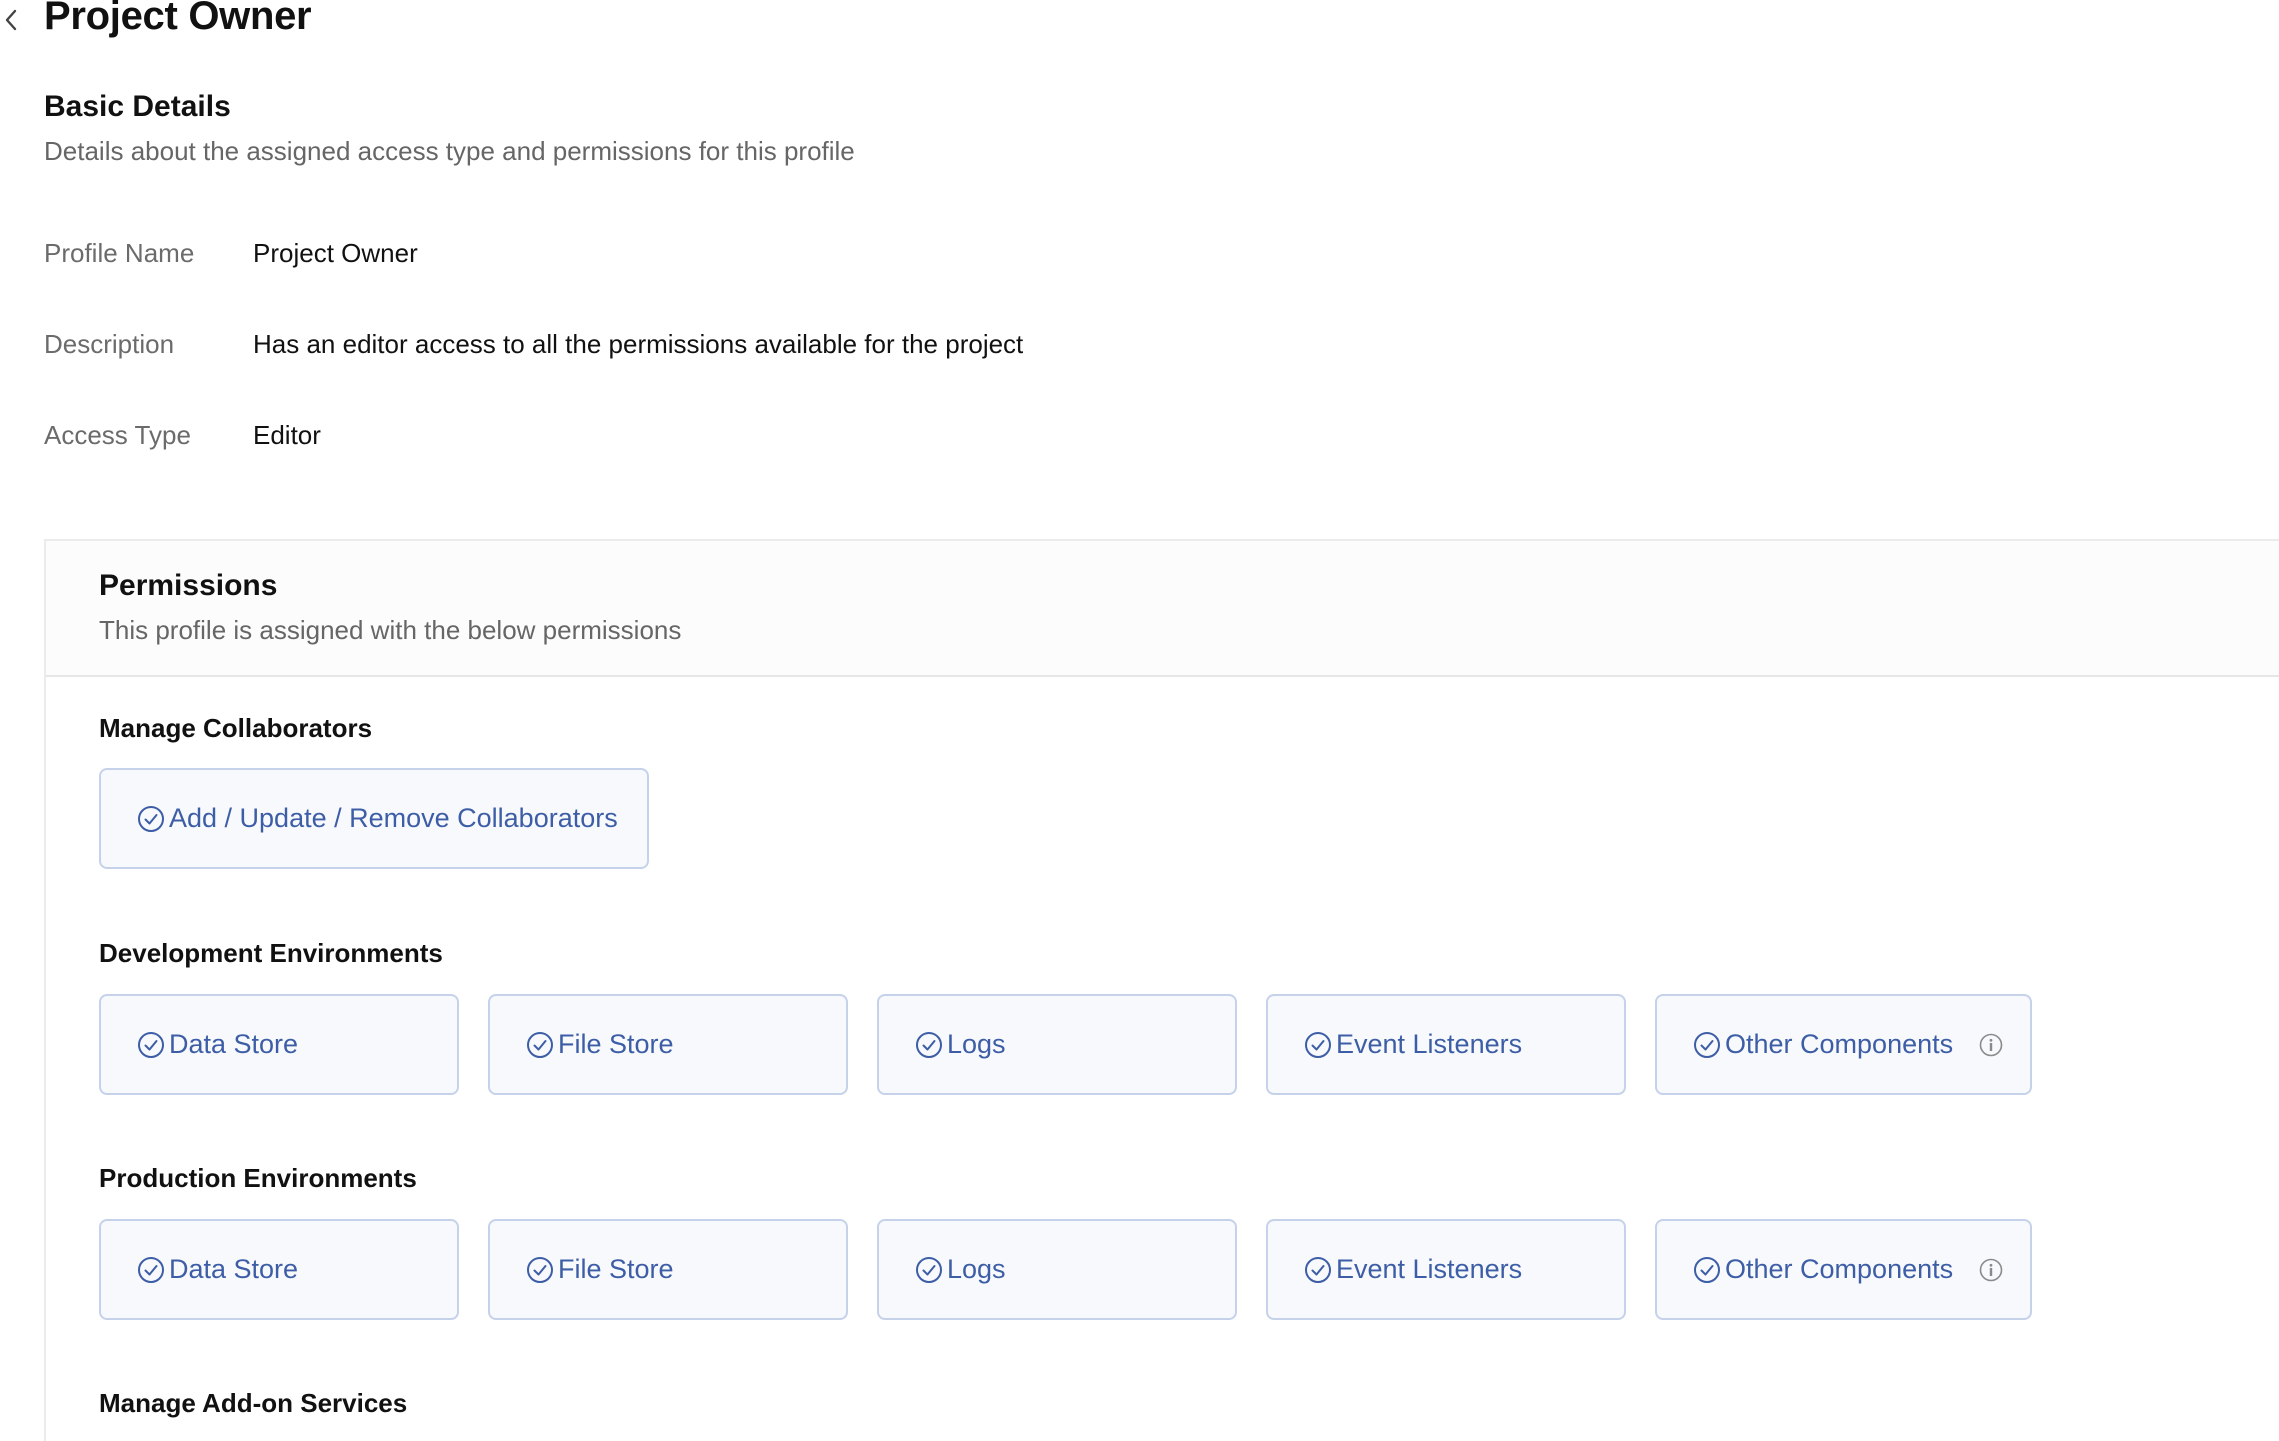  I want to click on detail-label: Profile Name, so click(119, 253).